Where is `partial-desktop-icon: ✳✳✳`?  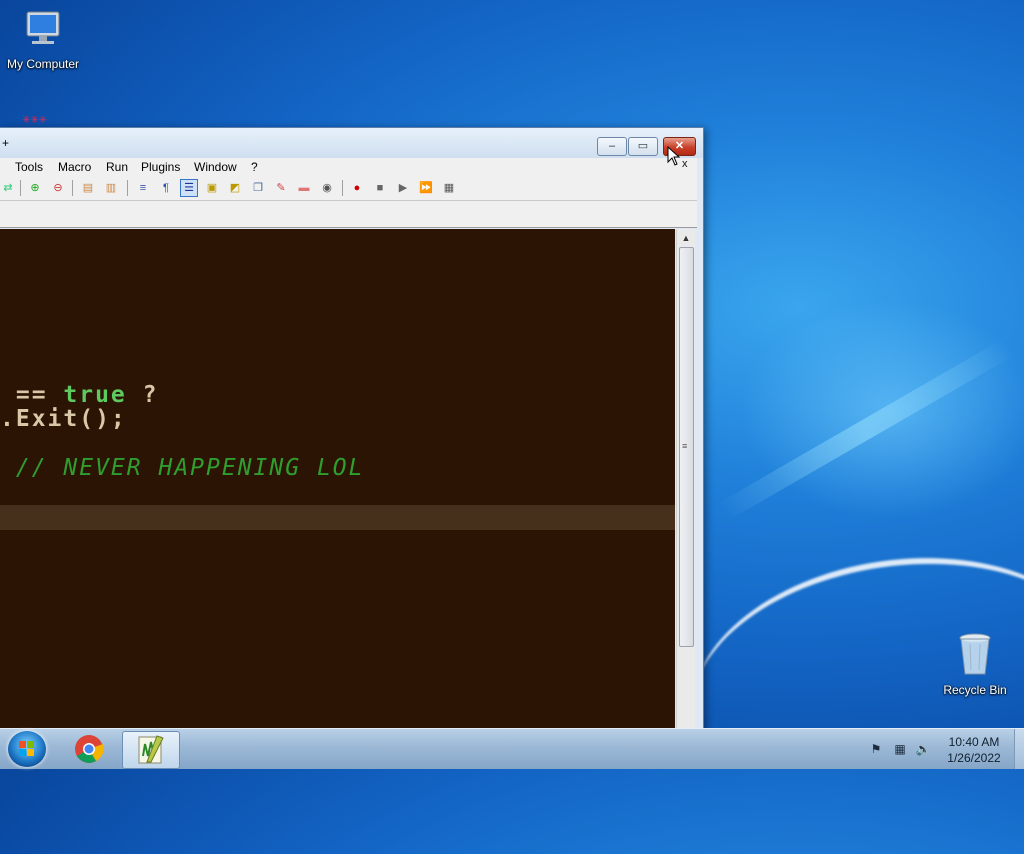 partial-desktop-icon: ✳✳✳ is located at coordinates (39, 121).